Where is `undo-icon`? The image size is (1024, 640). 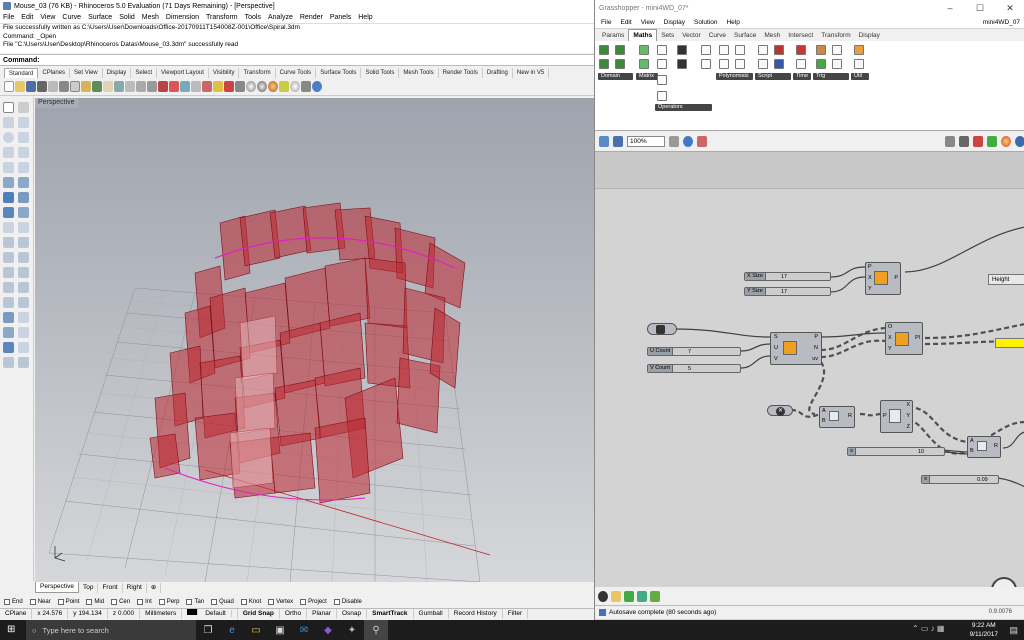
undo-icon is located at coordinates (97, 86).